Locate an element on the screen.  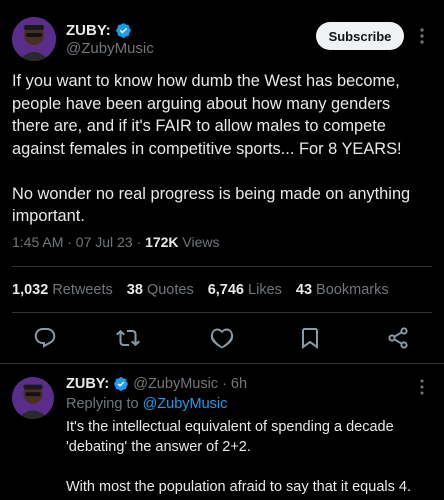
views-label: Views is located at coordinates (199, 242).